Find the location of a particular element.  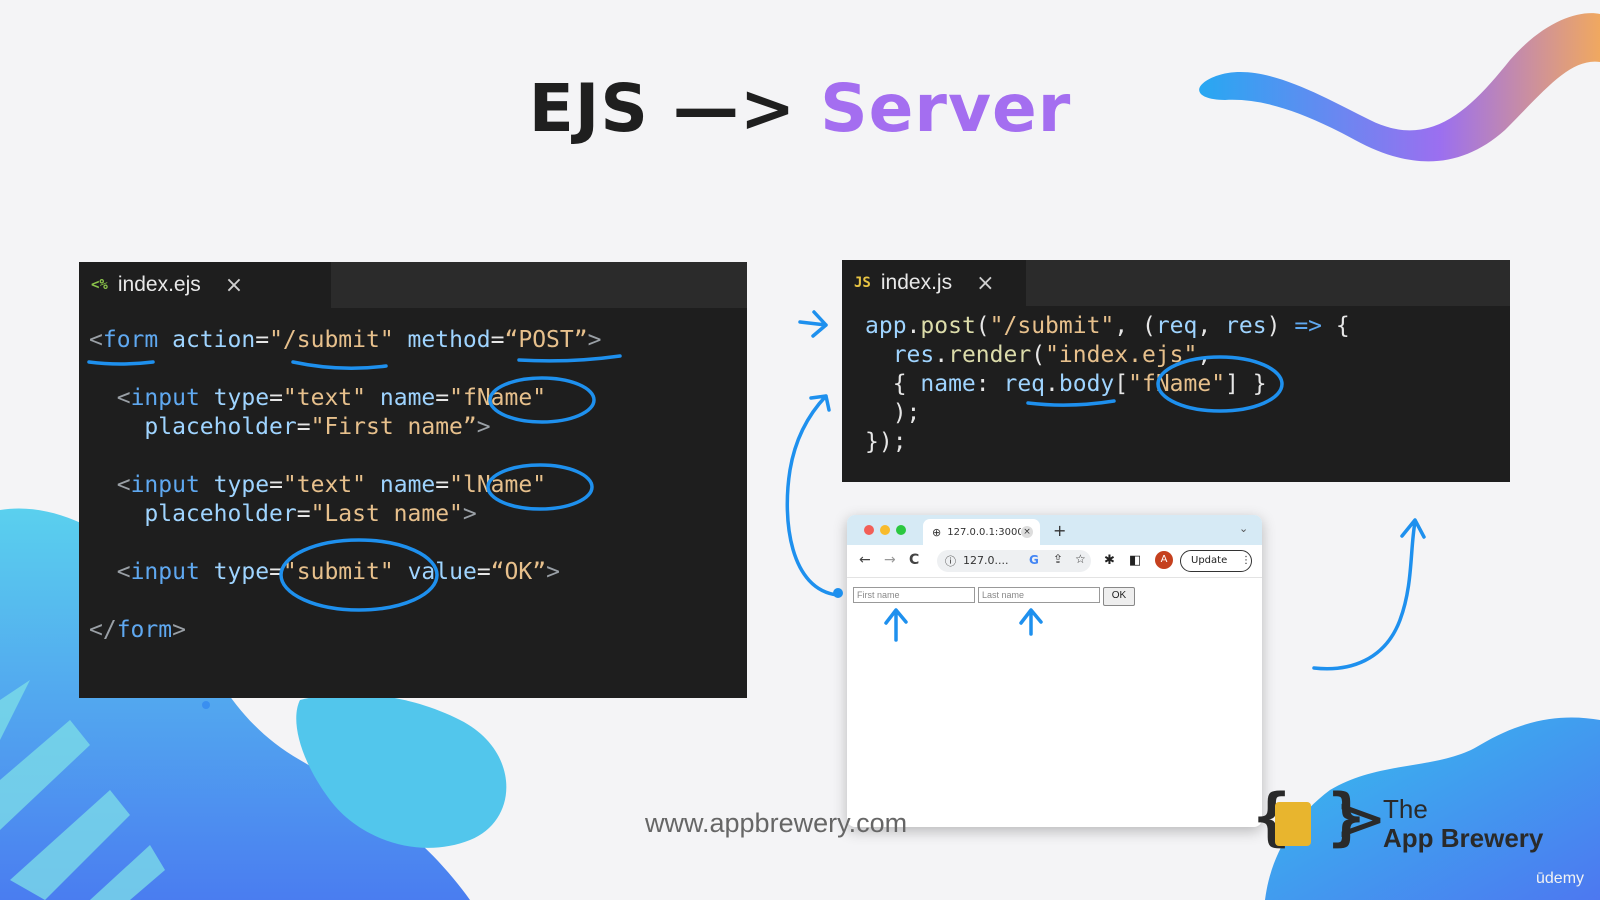

website-watermark: www.appbrewery.com is located at coordinates (776, 823).